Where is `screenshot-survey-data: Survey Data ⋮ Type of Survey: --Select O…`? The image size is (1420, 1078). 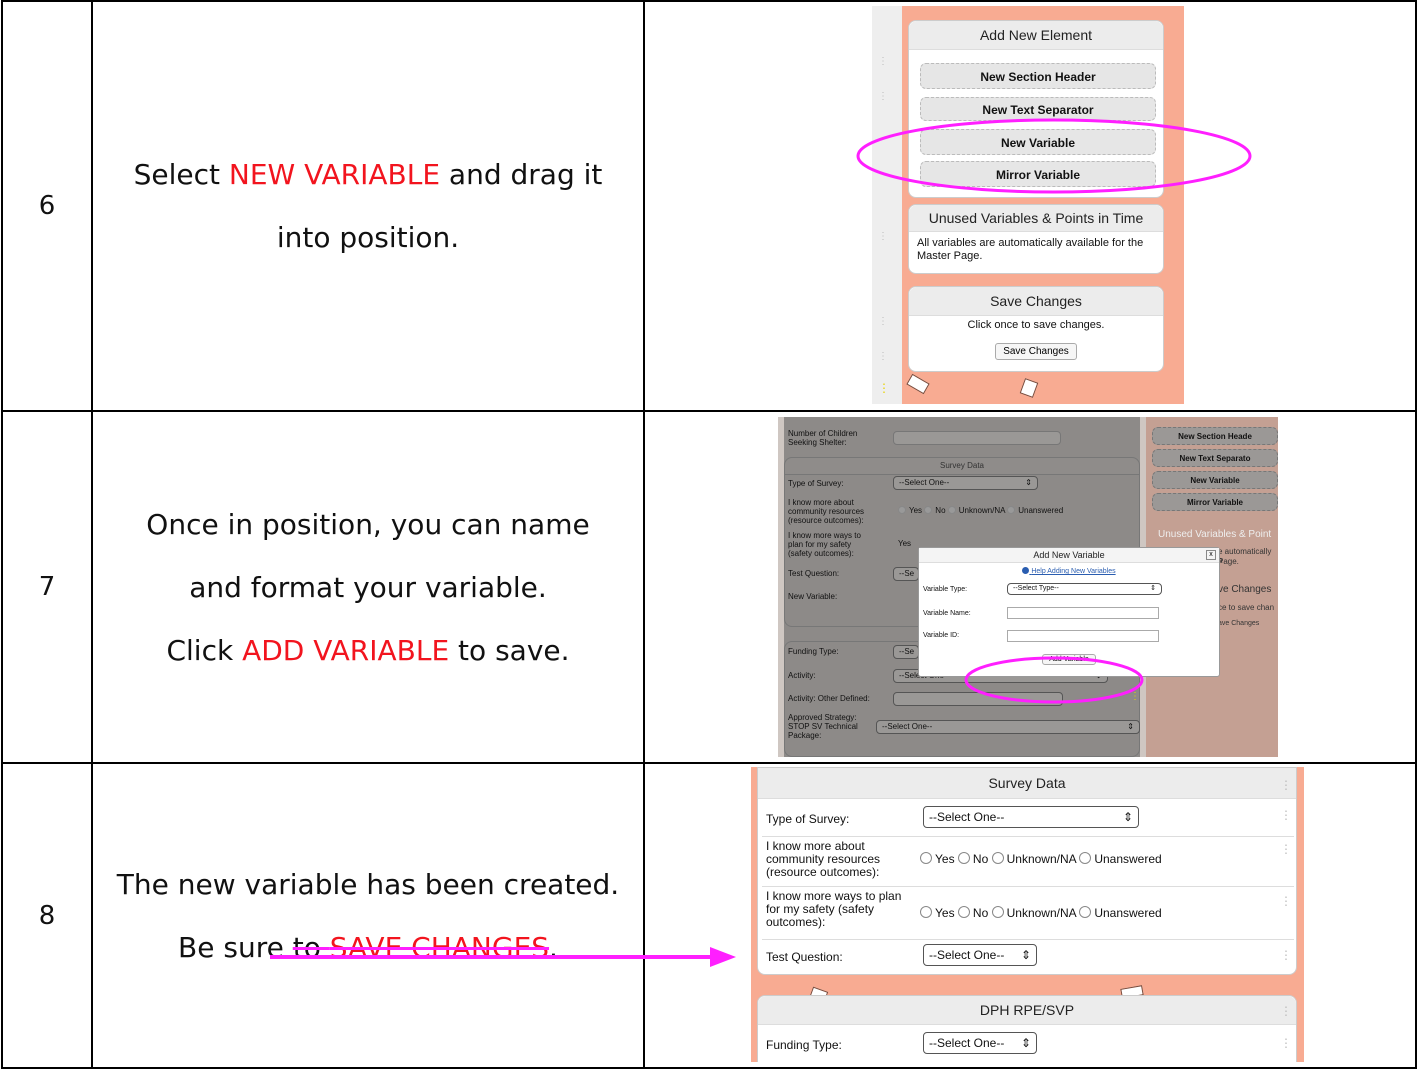
screenshot-survey-data: Survey Data ⋮ Type of Survey: --Select O… is located at coordinates (1027, 914).